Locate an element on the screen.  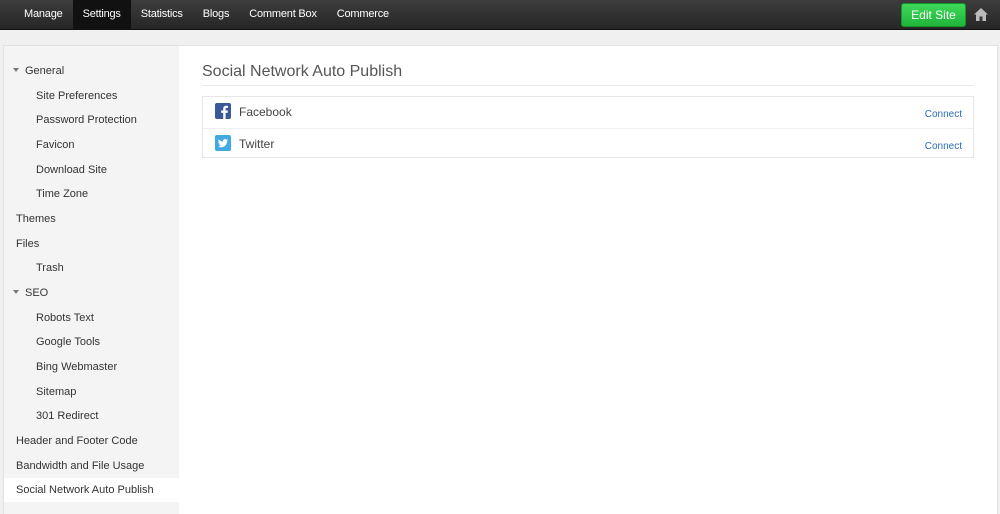
sidebar-item-time-zone: Time Zone is located at coordinates (91, 194).